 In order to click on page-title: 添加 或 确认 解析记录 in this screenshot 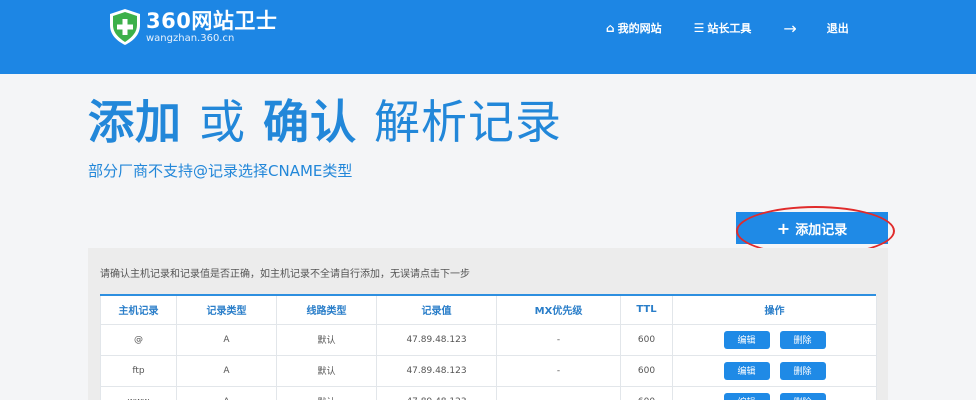, I will do `click(325, 119)`.